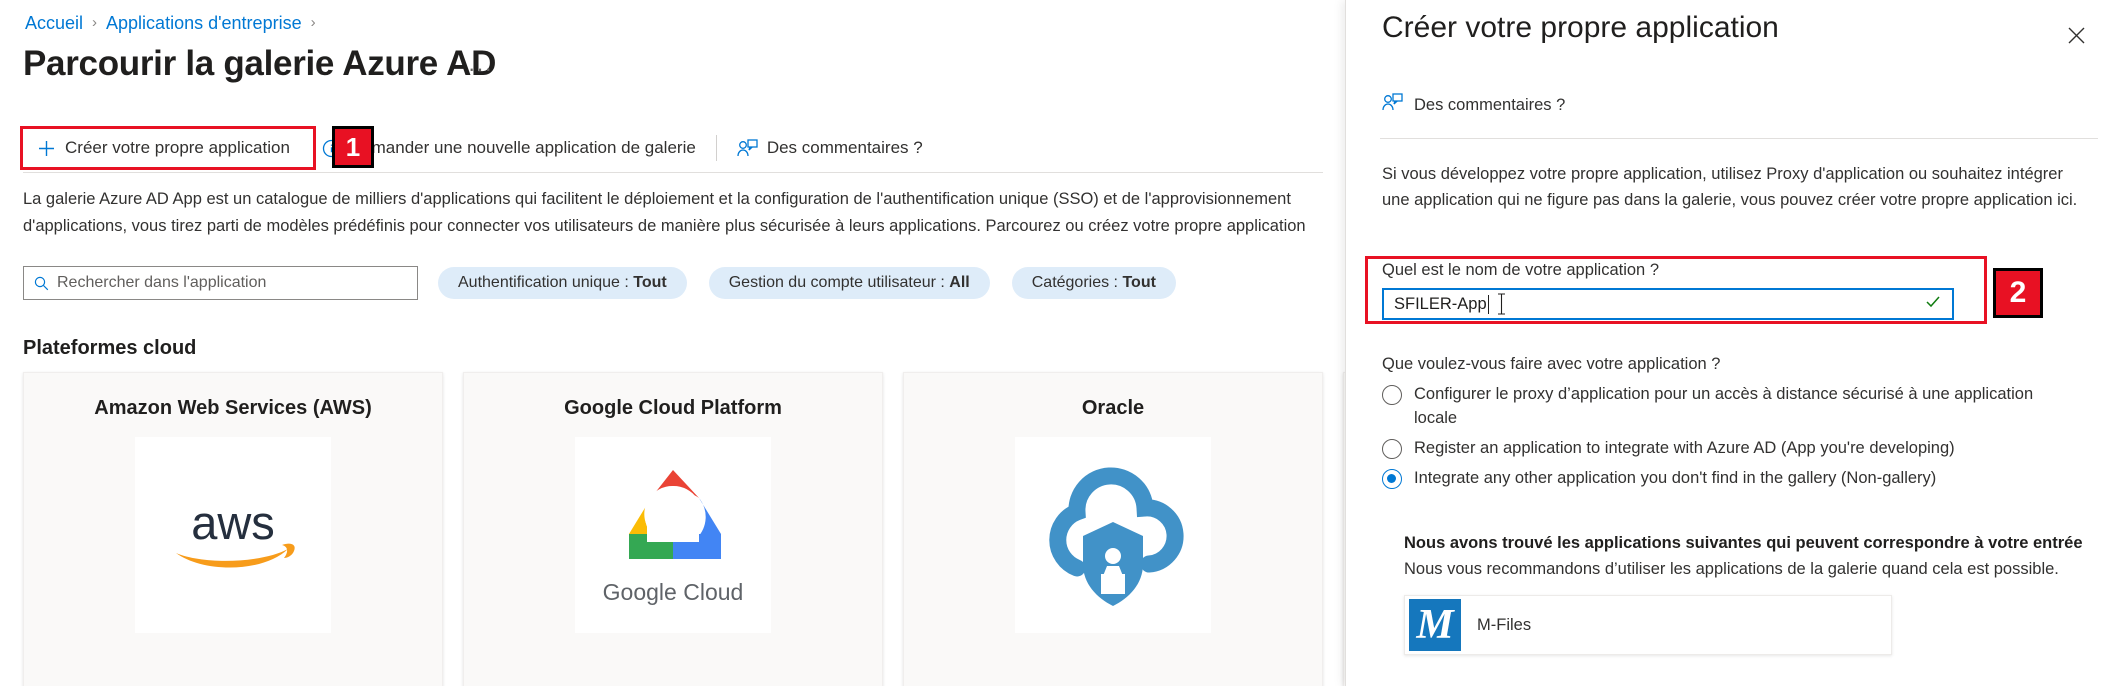  Describe the element at coordinates (260, 63) in the screenshot. I see `page-title: Parcourir la galerie Azure AD` at that location.